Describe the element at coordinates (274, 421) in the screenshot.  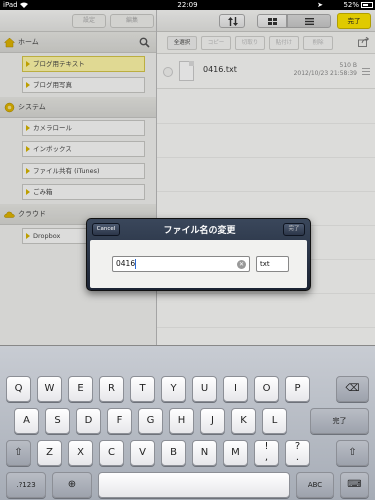
I see `key-l: L` at that location.